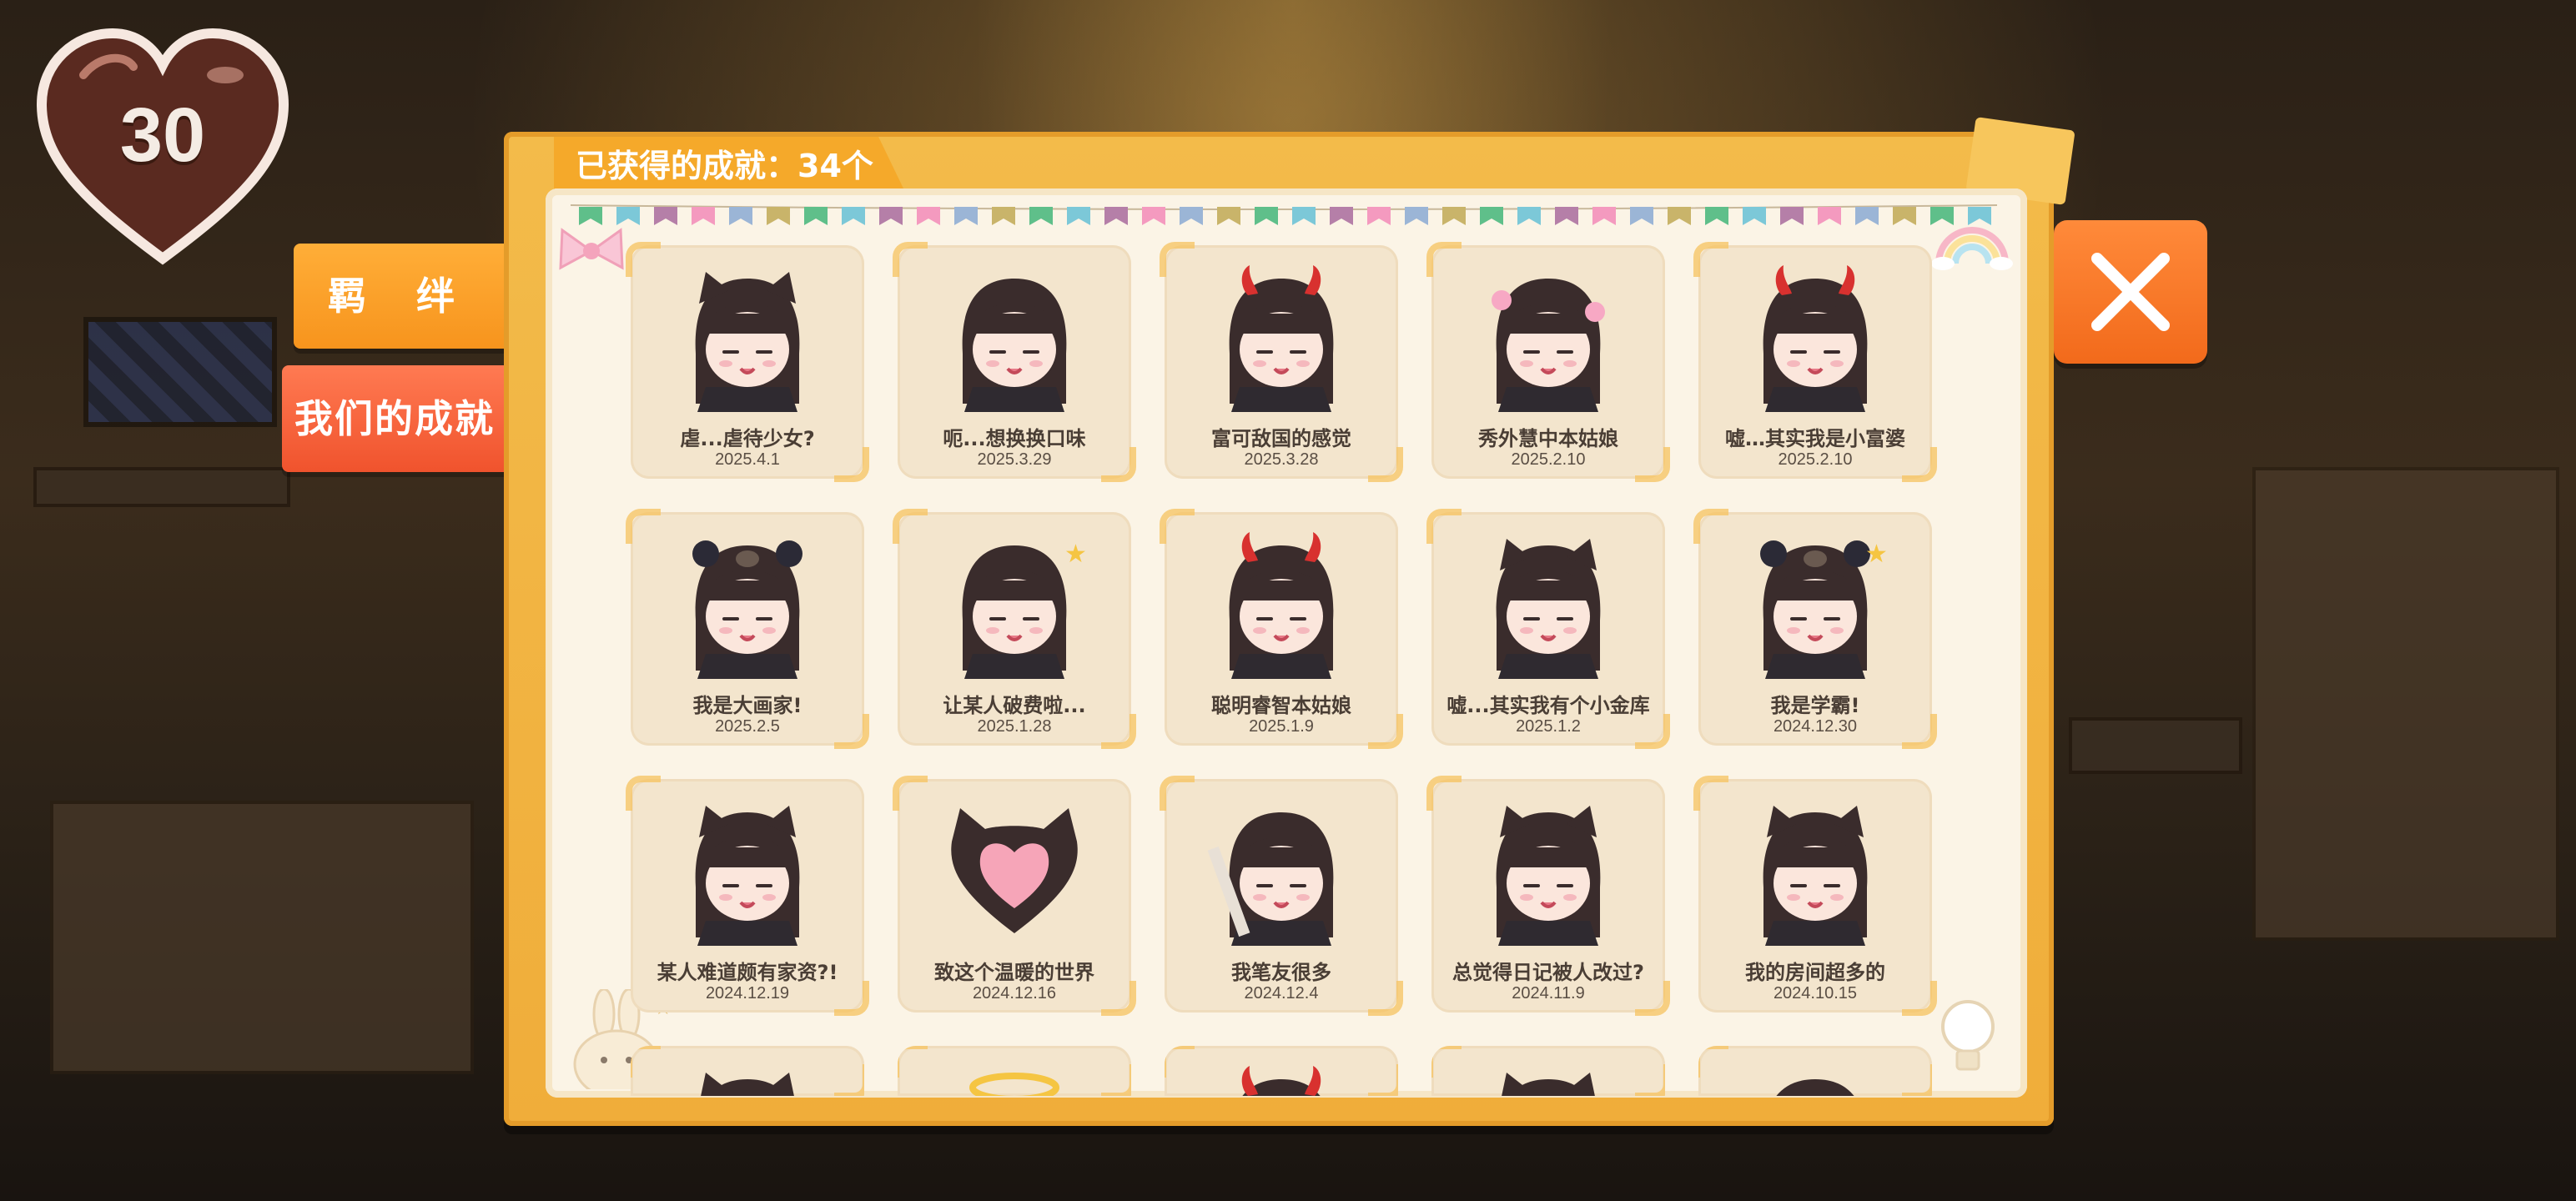 The width and height of the screenshot is (2576, 1201). What do you see at coordinates (400, 297) in the screenshot?
I see `tab-bond: 羁 绊` at bounding box center [400, 297].